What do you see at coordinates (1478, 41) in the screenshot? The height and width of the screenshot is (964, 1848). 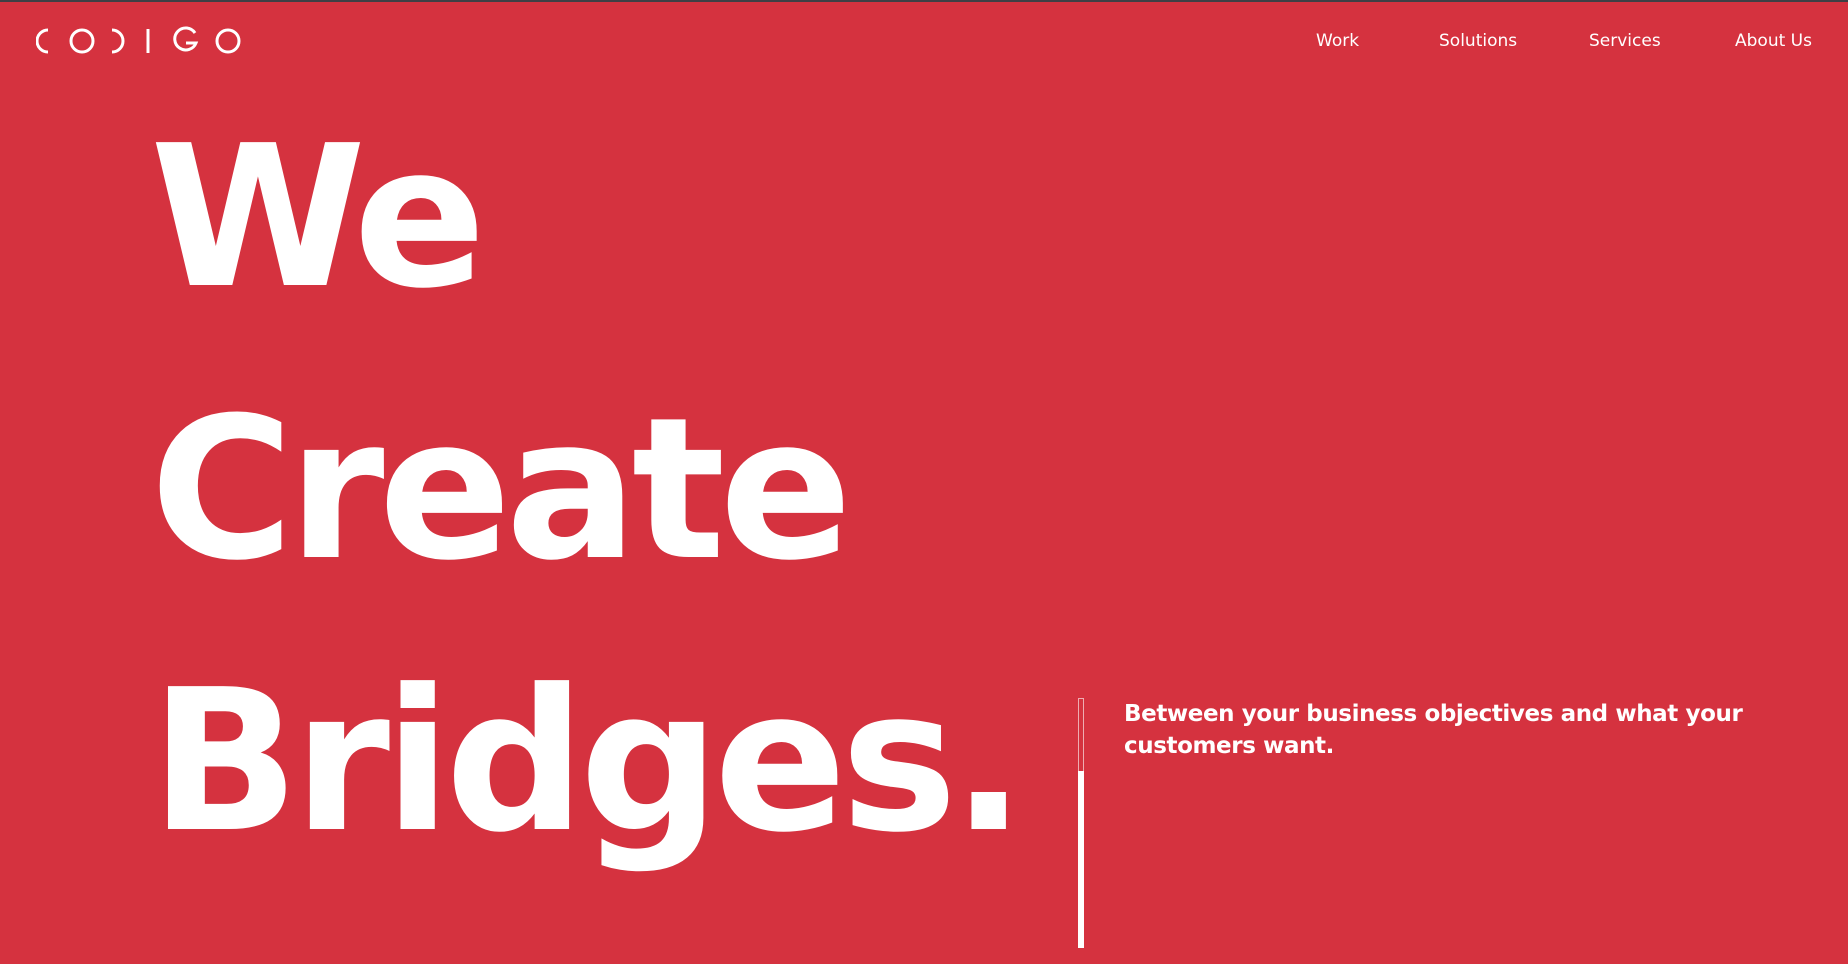 I see `nav-solutions: Solutions` at bounding box center [1478, 41].